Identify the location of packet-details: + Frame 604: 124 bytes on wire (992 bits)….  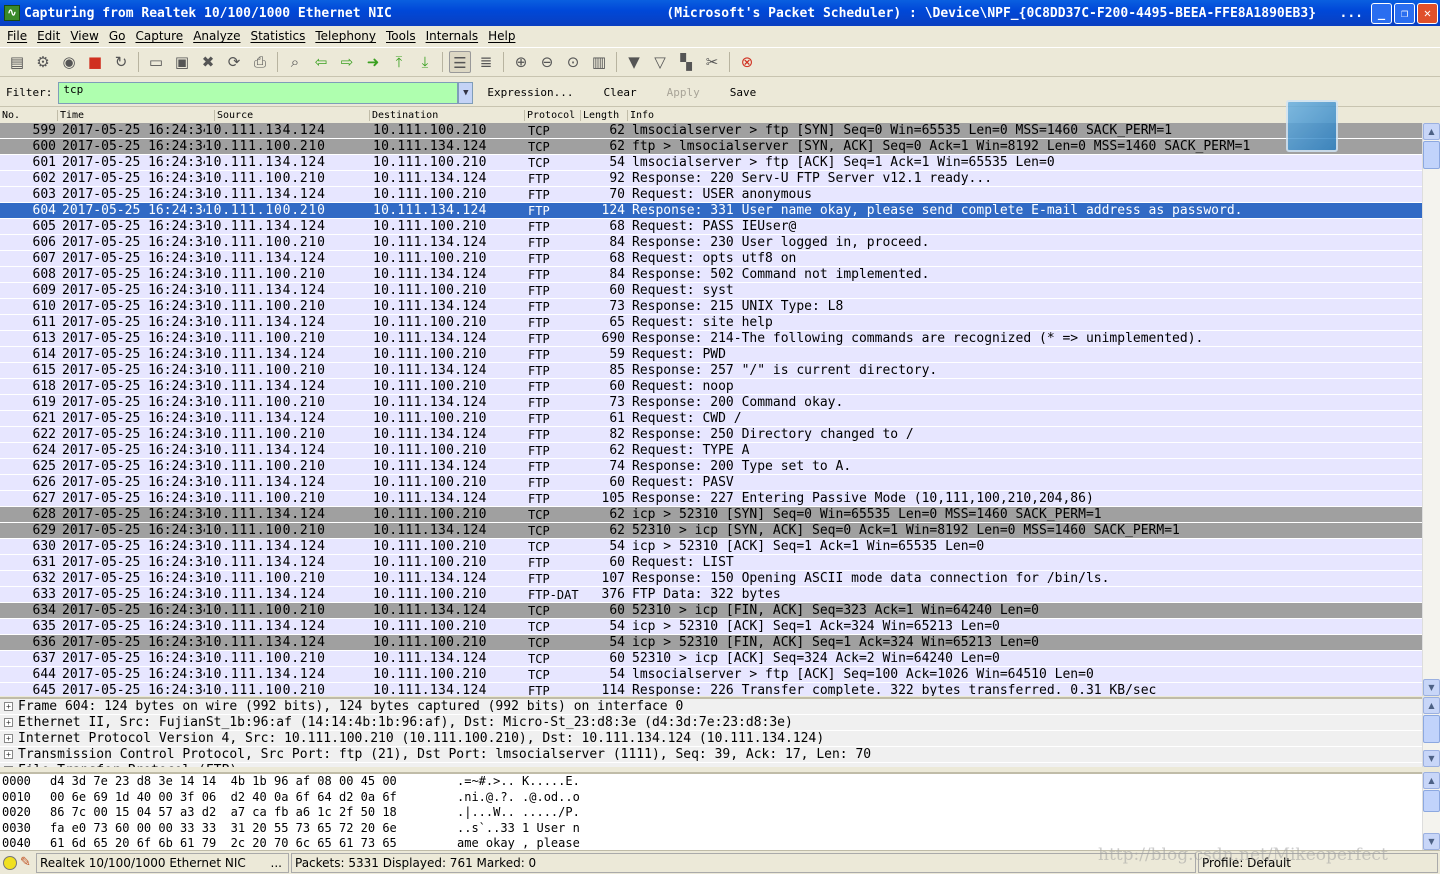
(711, 732).